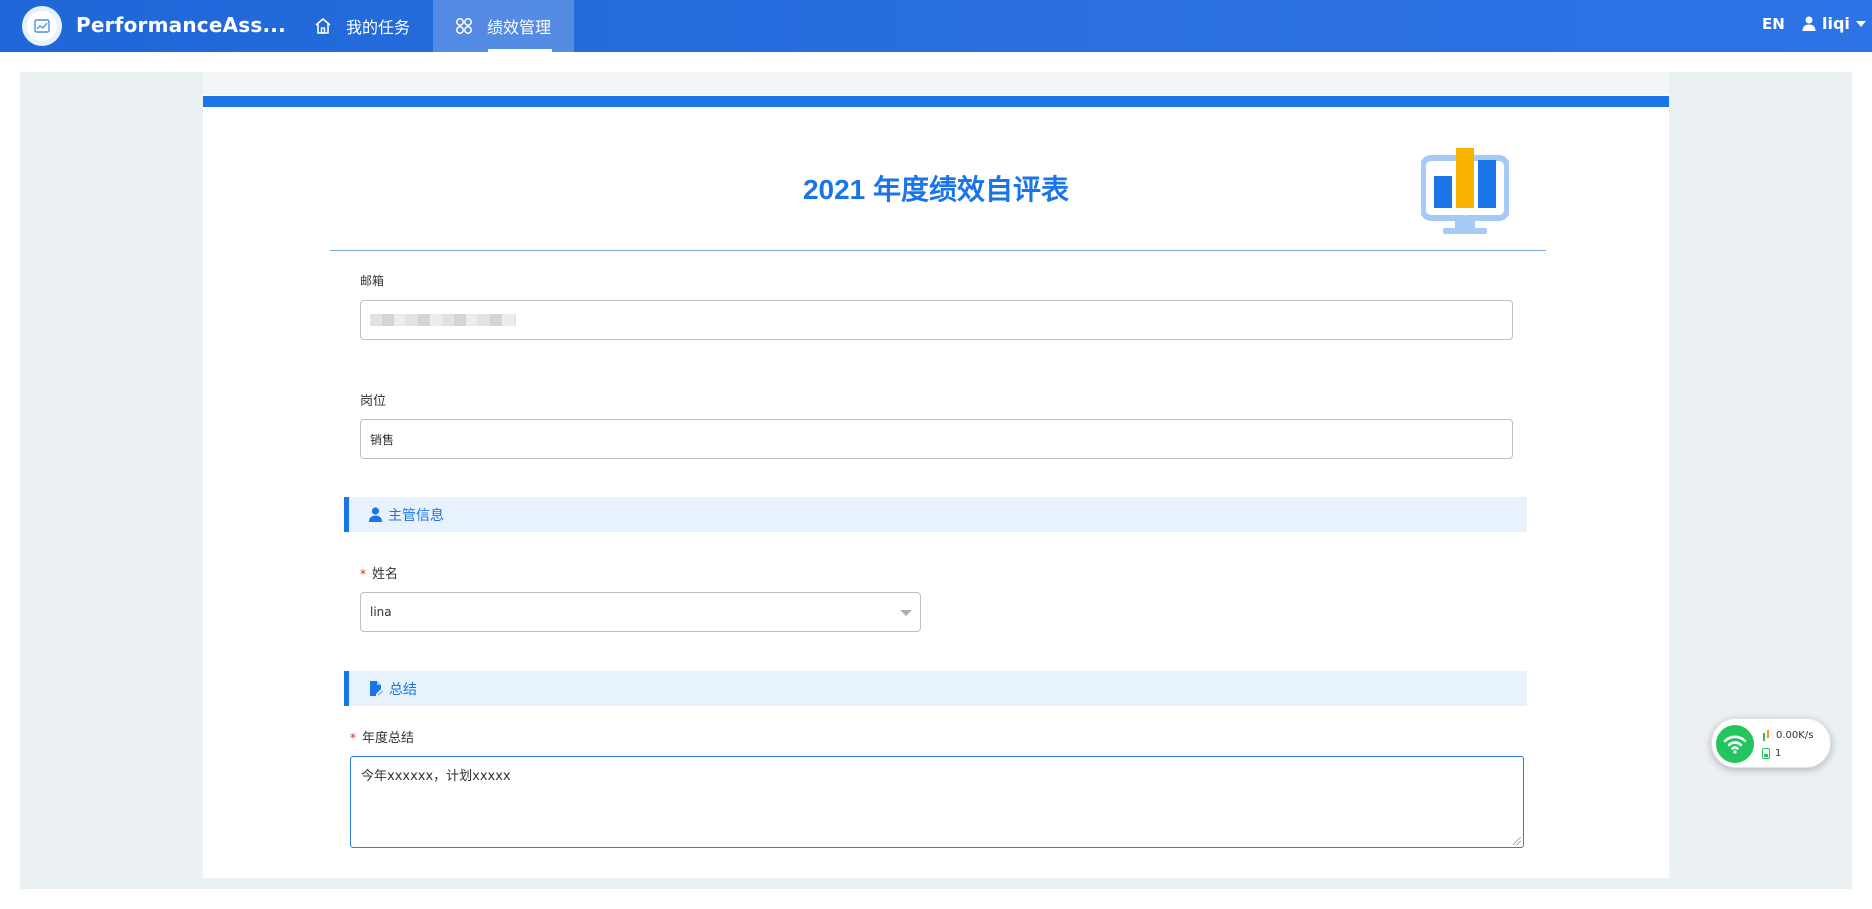 This screenshot has height=909, width=1872. I want to click on network-status-indicator, so click(1735, 744).